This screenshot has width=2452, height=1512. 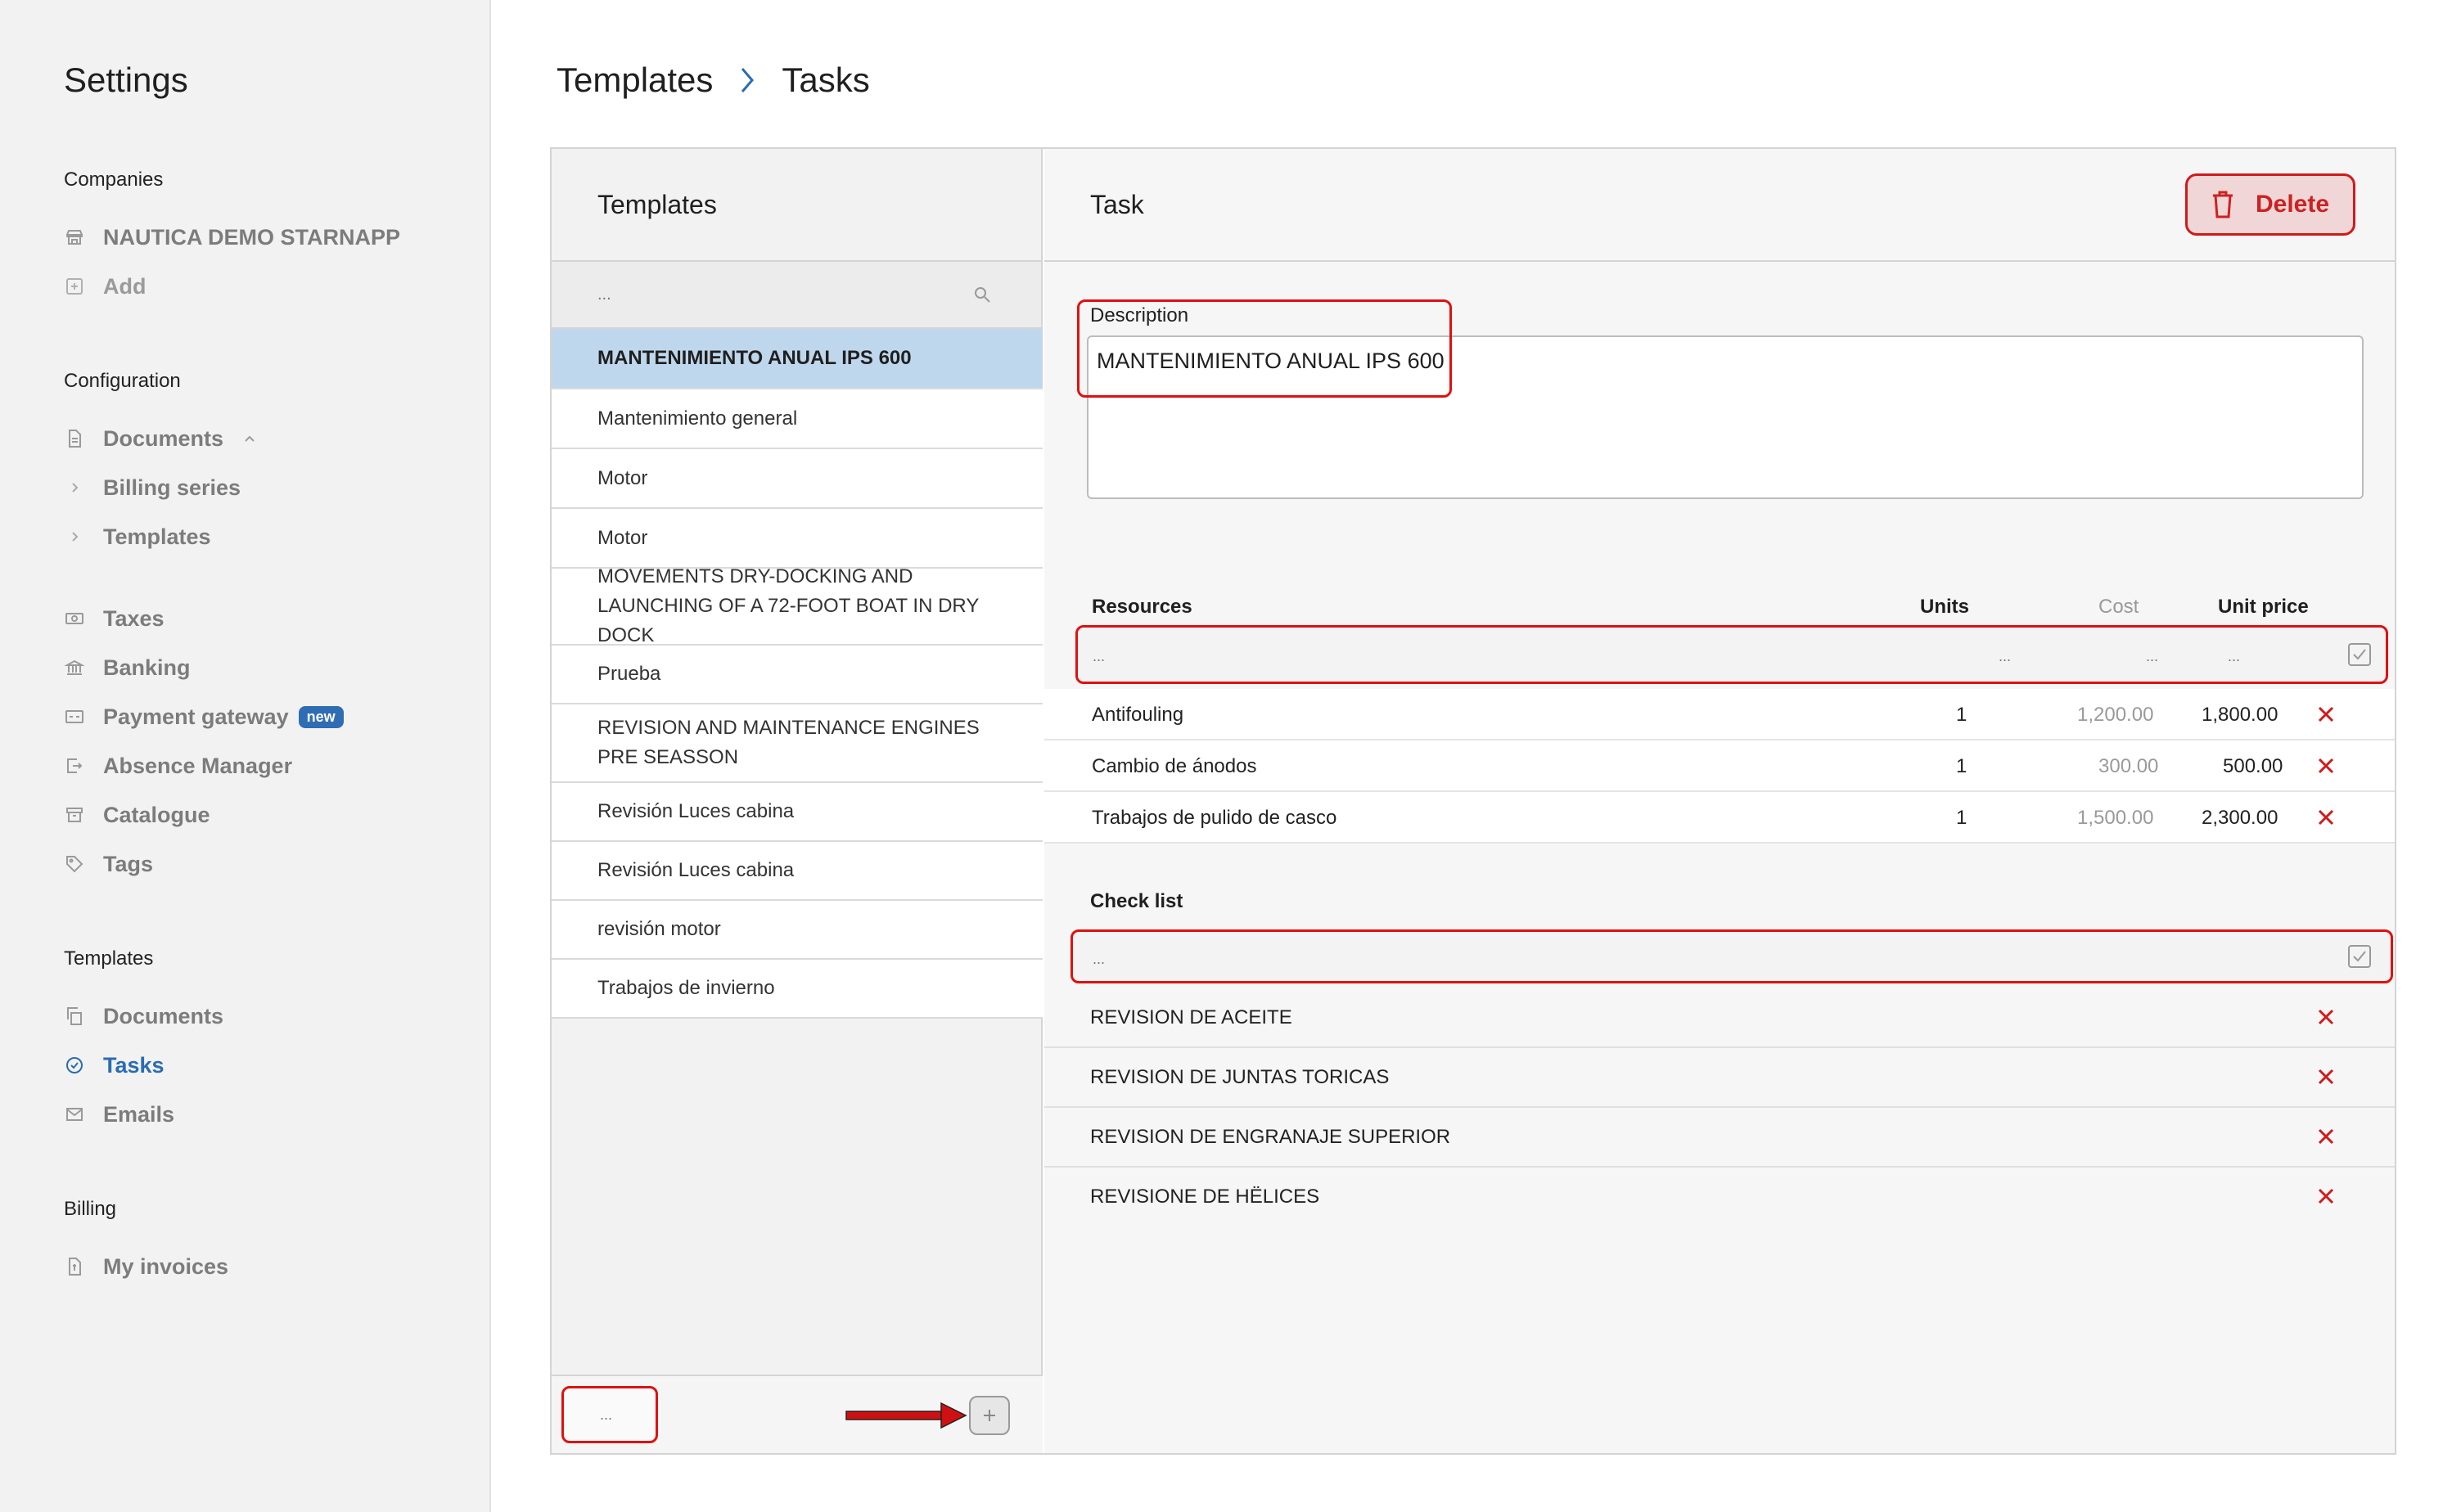 I want to click on new-resource-name, so click(x=1461, y=656).